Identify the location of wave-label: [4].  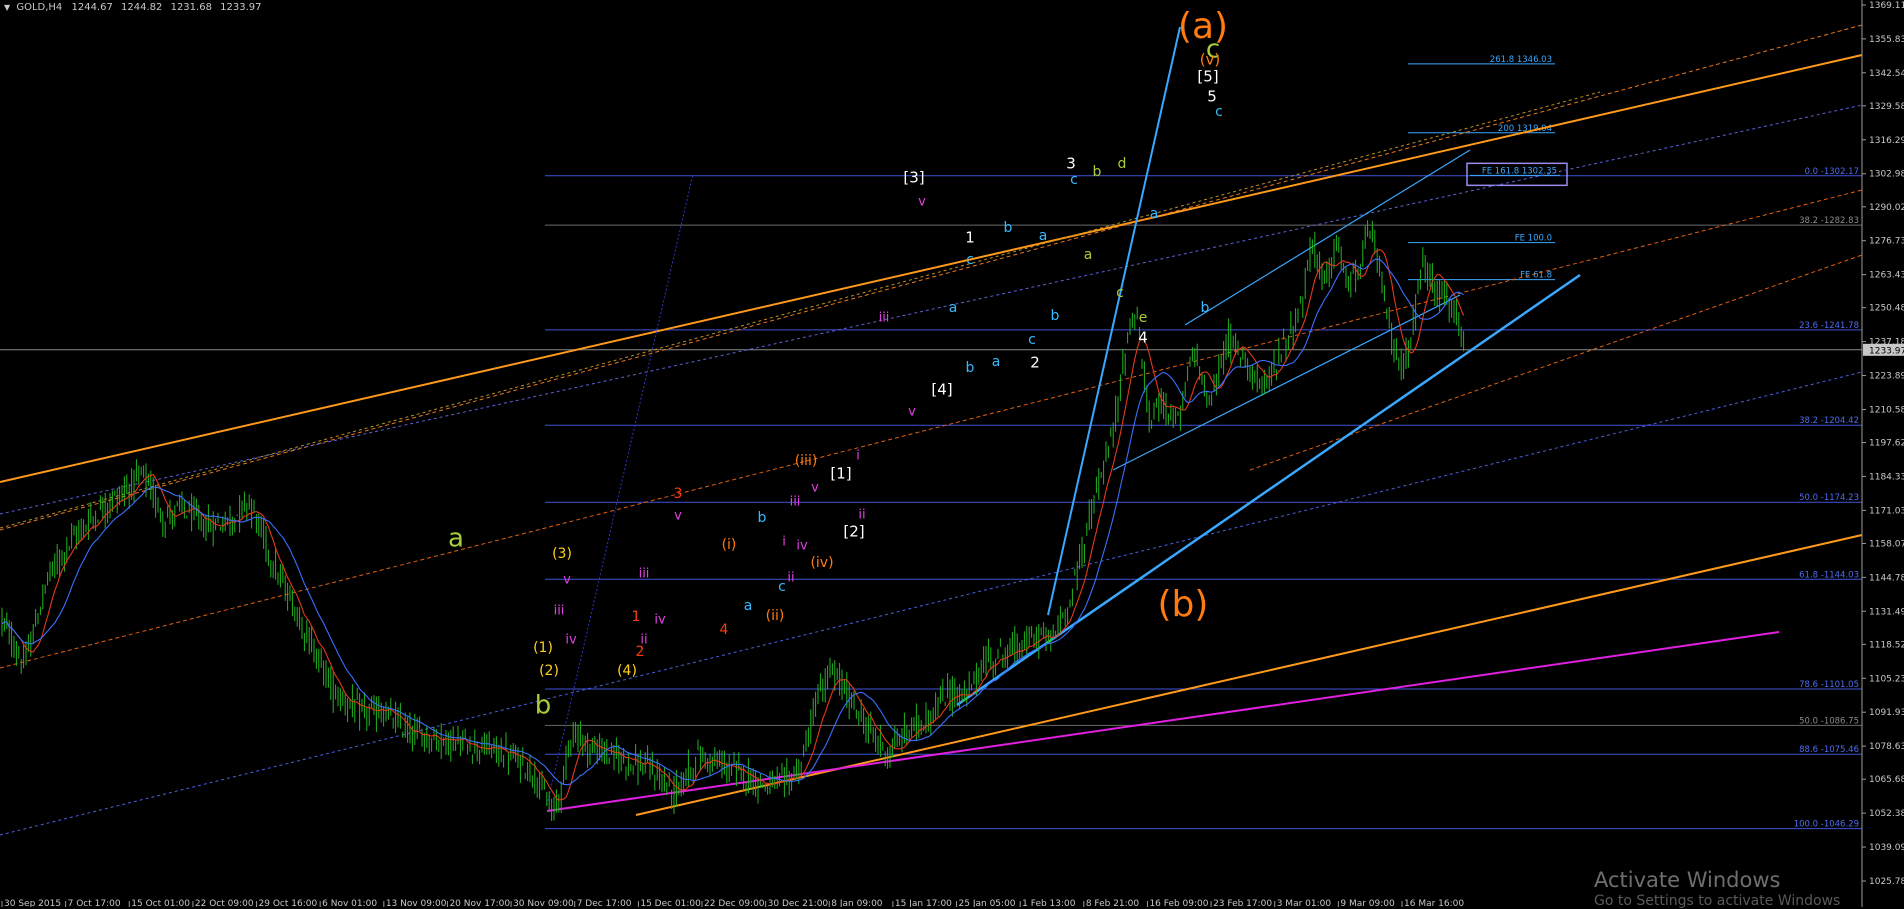
(941, 390).